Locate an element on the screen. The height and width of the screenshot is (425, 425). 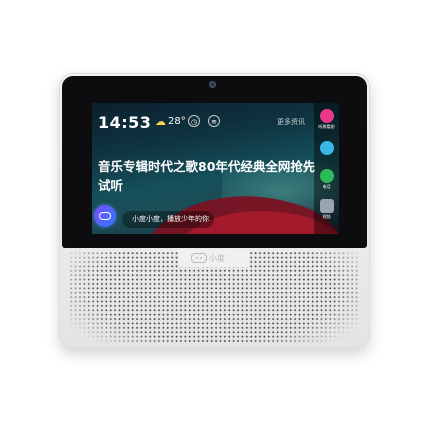
side-app-music: 听歌看剧 is located at coordinates (326, 119).